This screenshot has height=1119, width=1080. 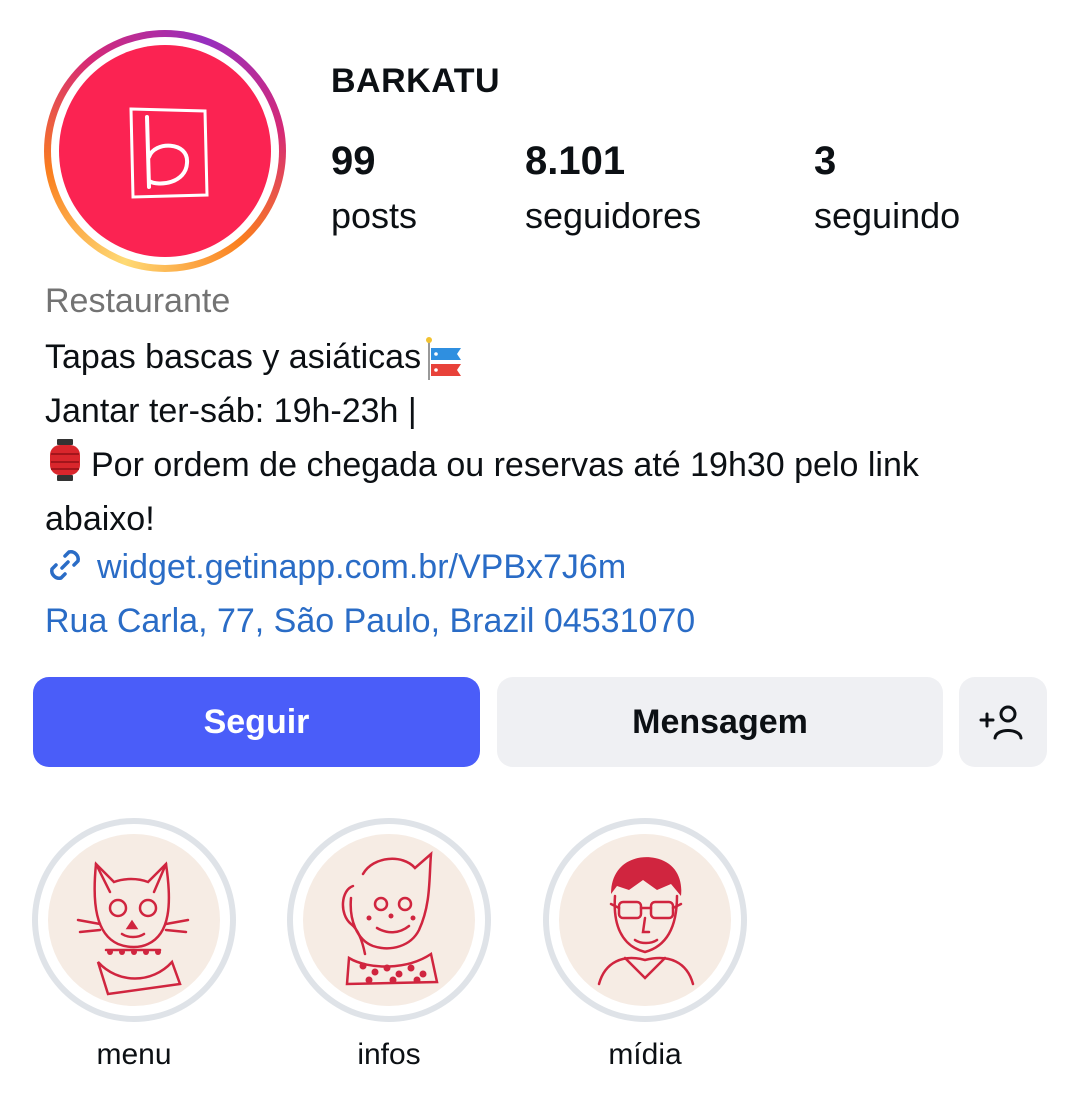 What do you see at coordinates (361, 567) in the screenshot?
I see `profile-link-text: widget.getinapp.com.br/VPBx7J6m` at bounding box center [361, 567].